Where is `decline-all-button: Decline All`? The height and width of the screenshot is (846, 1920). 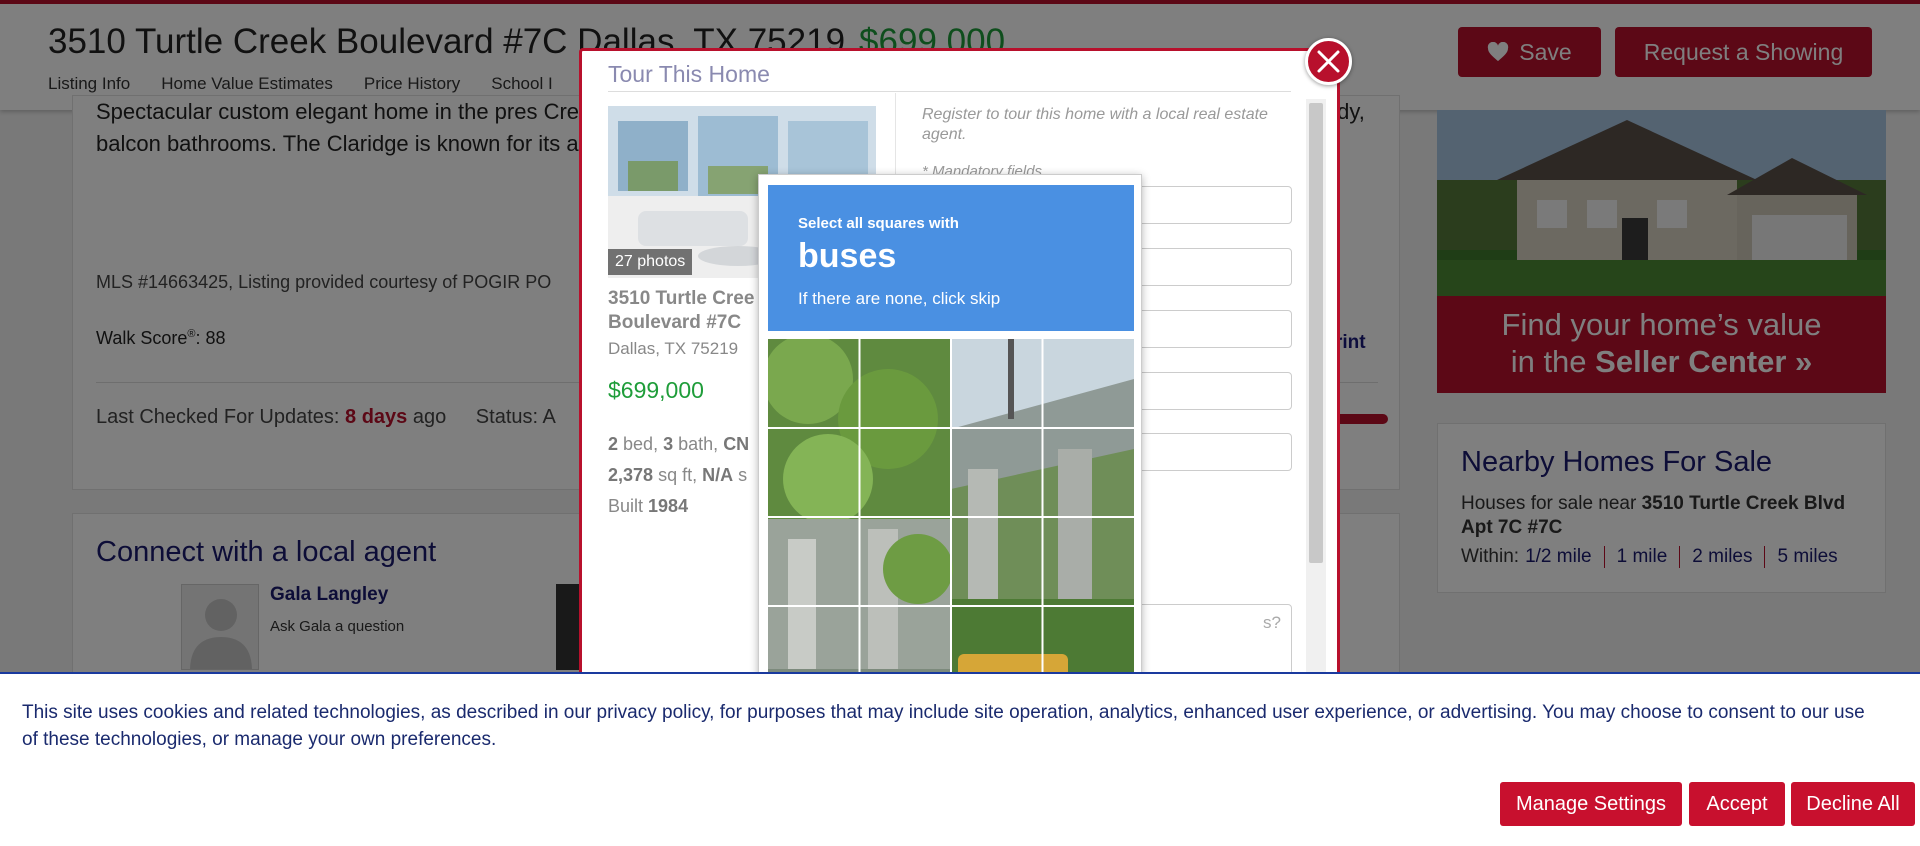
decline-all-button: Decline All is located at coordinates (1853, 804).